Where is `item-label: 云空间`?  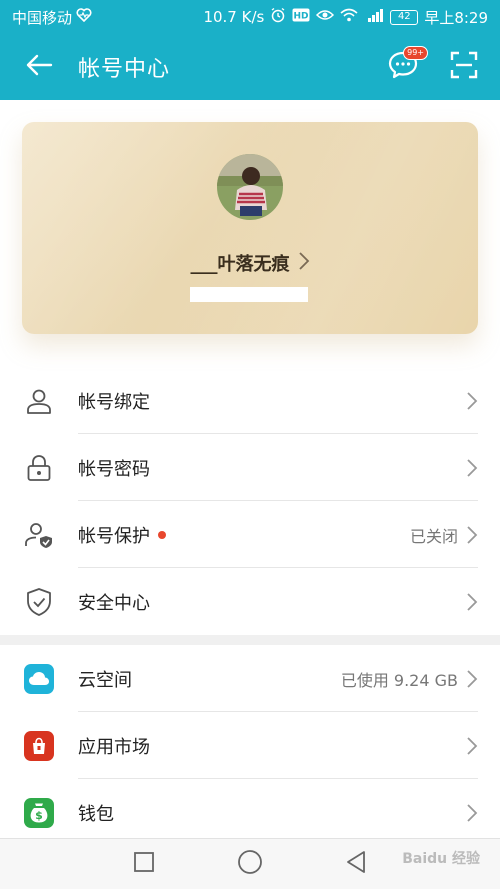 item-label: 云空间 is located at coordinates (105, 680).